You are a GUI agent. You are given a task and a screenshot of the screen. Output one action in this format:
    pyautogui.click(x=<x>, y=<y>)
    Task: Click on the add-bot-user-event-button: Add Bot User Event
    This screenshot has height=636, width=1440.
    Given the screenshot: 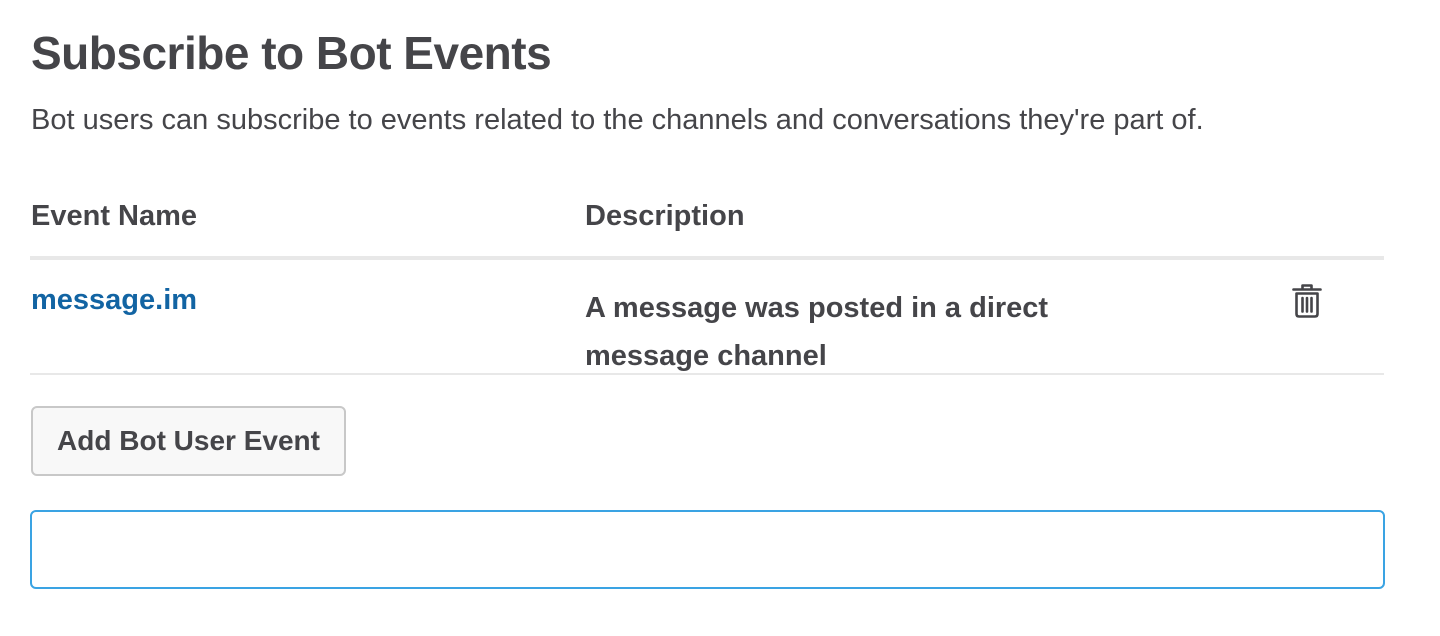 What is the action you would take?
    pyautogui.click(x=188, y=441)
    